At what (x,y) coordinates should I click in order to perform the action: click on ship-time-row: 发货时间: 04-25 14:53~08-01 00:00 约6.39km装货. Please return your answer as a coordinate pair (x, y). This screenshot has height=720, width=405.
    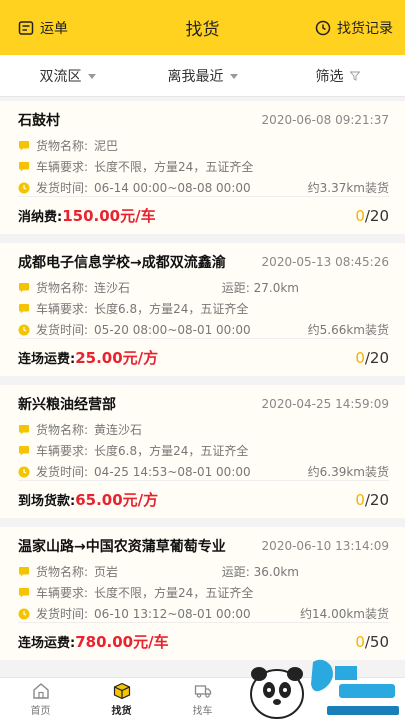
    Looking at the image, I should click on (203, 471).